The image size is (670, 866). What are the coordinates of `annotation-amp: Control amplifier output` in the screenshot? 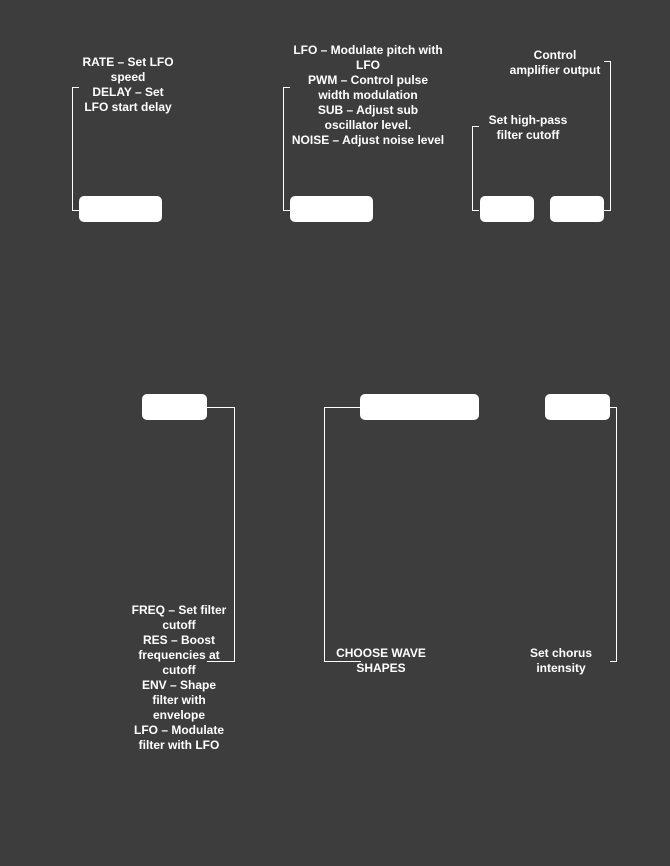 It's located at (555, 63).